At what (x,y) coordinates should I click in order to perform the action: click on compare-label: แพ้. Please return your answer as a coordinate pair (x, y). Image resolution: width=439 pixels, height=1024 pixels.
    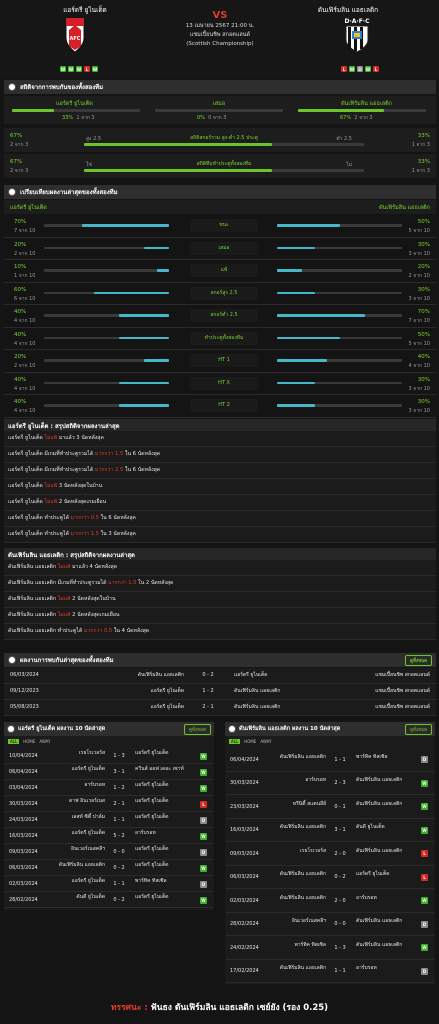
    Looking at the image, I should click on (224, 270).